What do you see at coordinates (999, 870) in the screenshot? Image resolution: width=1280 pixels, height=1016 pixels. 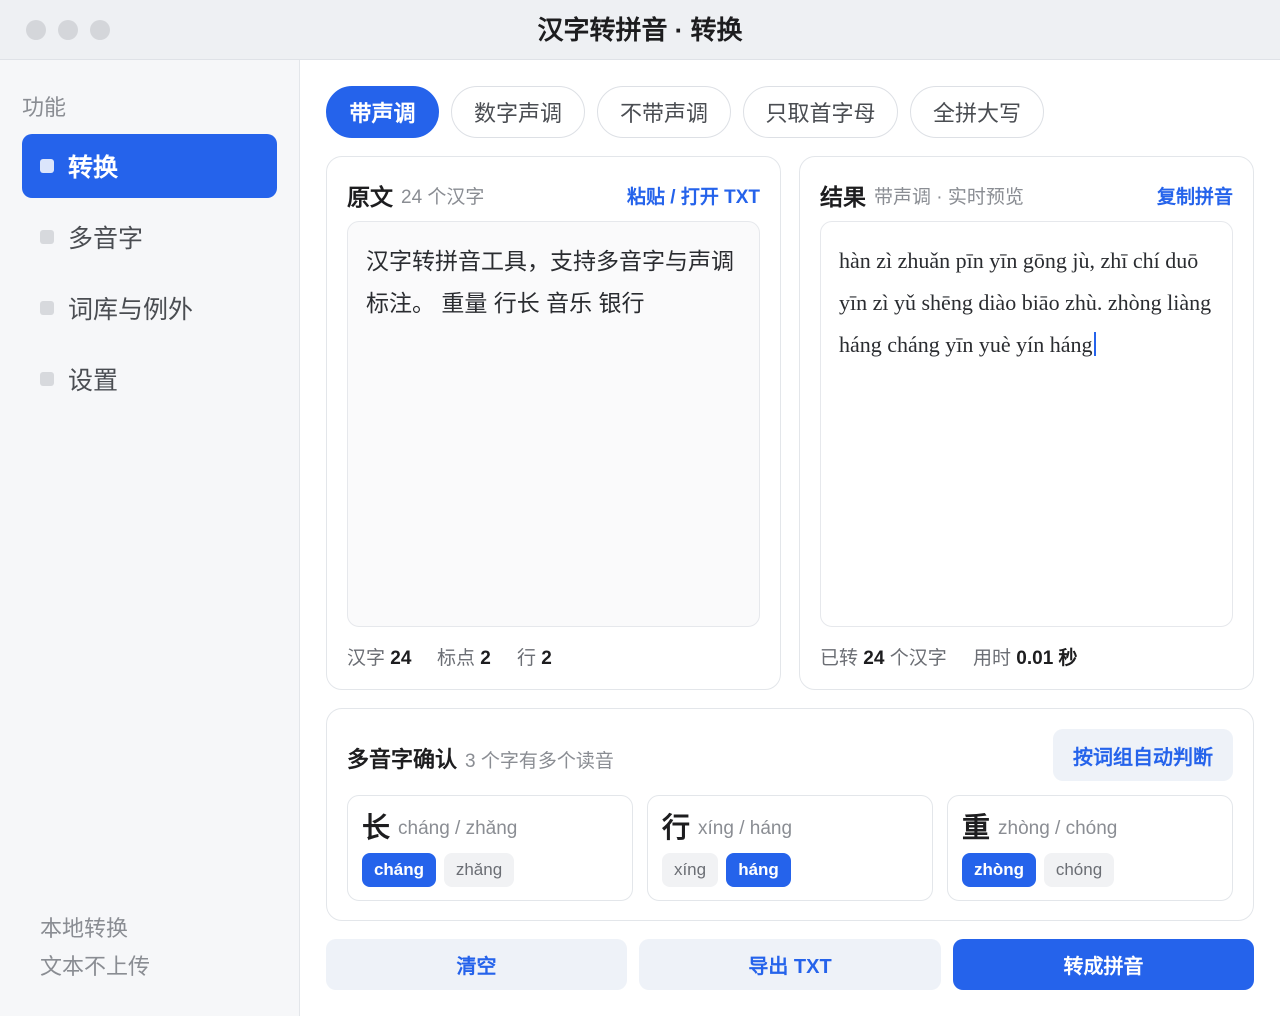 I see `reading-option-zhong: zhòng` at bounding box center [999, 870].